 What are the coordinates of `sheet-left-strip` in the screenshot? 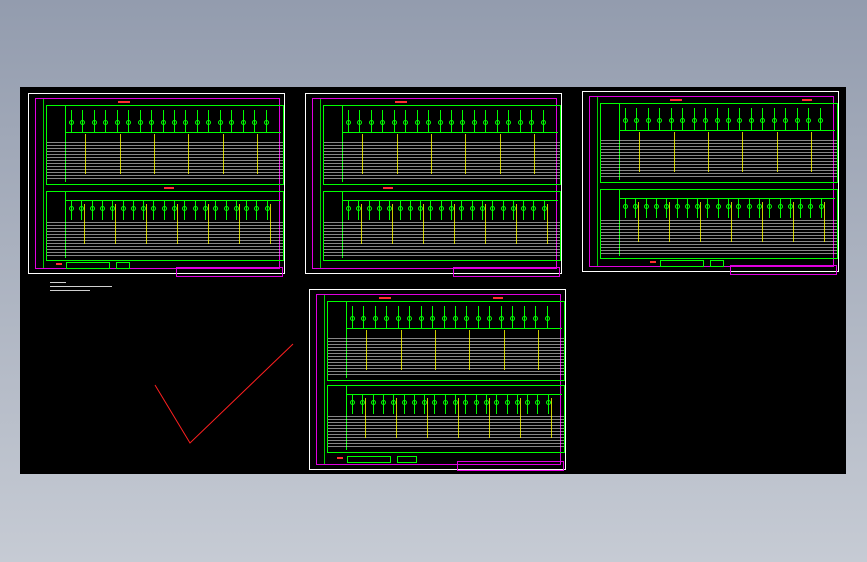 It's located at (40, 183).